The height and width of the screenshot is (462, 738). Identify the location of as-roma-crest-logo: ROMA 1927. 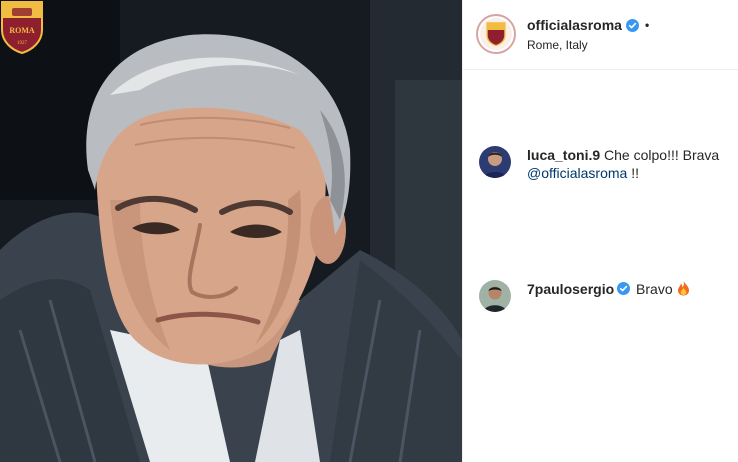
(22, 27).